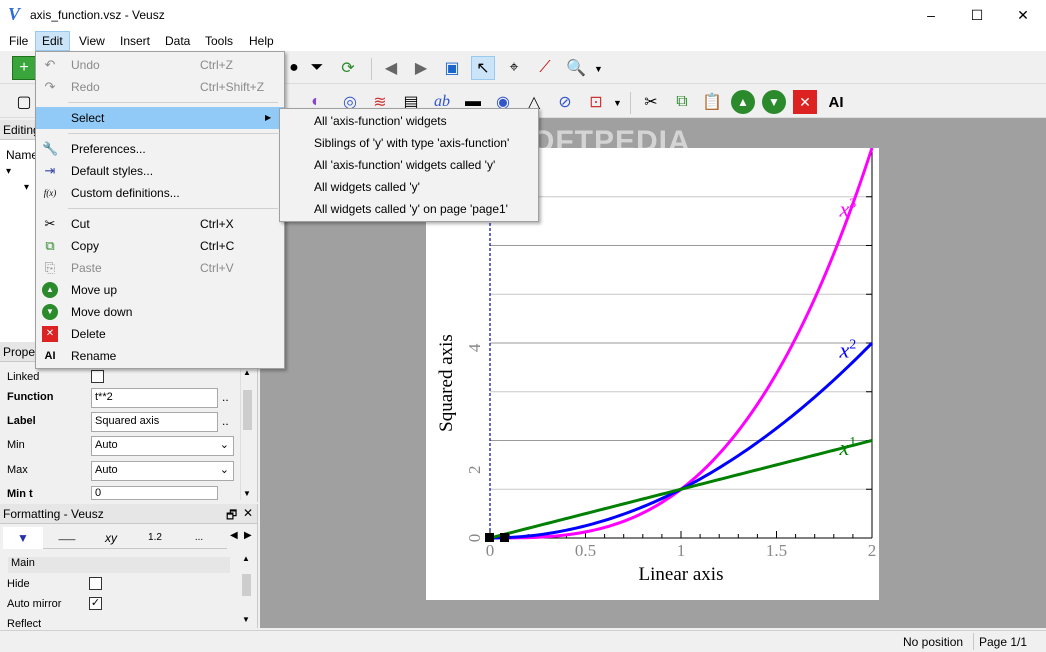 This screenshot has height=652, width=1046. I want to click on zoom-menu-icon: 🔍, so click(576, 68).